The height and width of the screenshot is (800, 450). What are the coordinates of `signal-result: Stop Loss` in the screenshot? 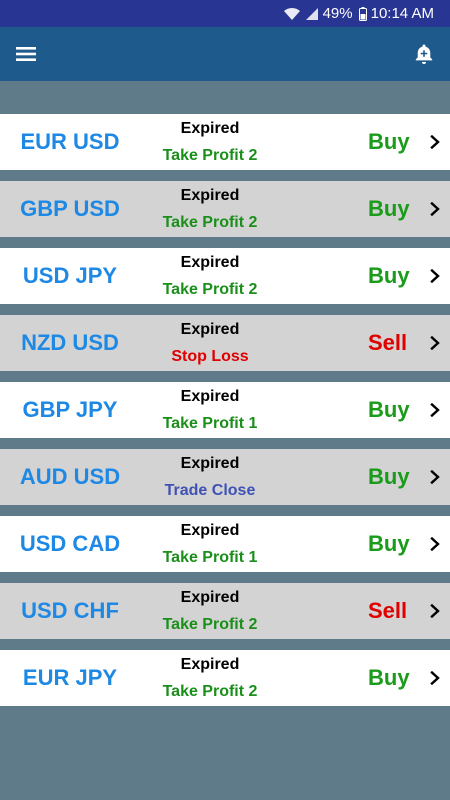 It's located at (210, 356).